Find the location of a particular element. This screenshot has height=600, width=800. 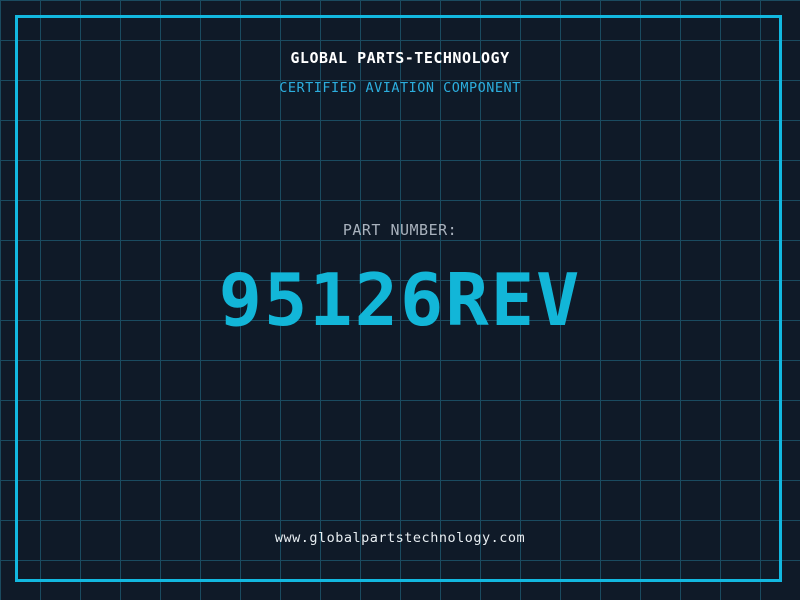

part-number-value: 95126REV is located at coordinates (400, 300).